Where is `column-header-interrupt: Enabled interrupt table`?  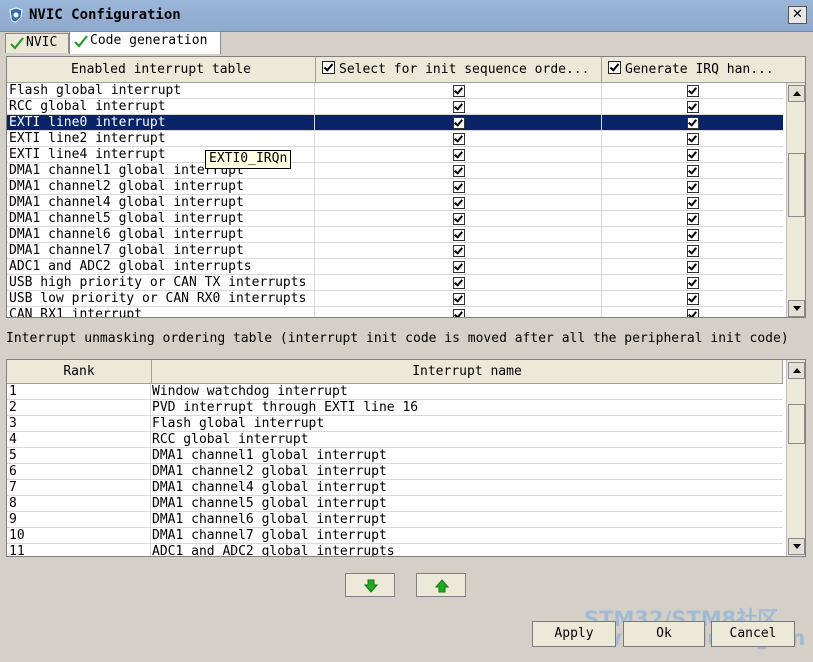 column-header-interrupt: Enabled interrupt table is located at coordinates (161, 70).